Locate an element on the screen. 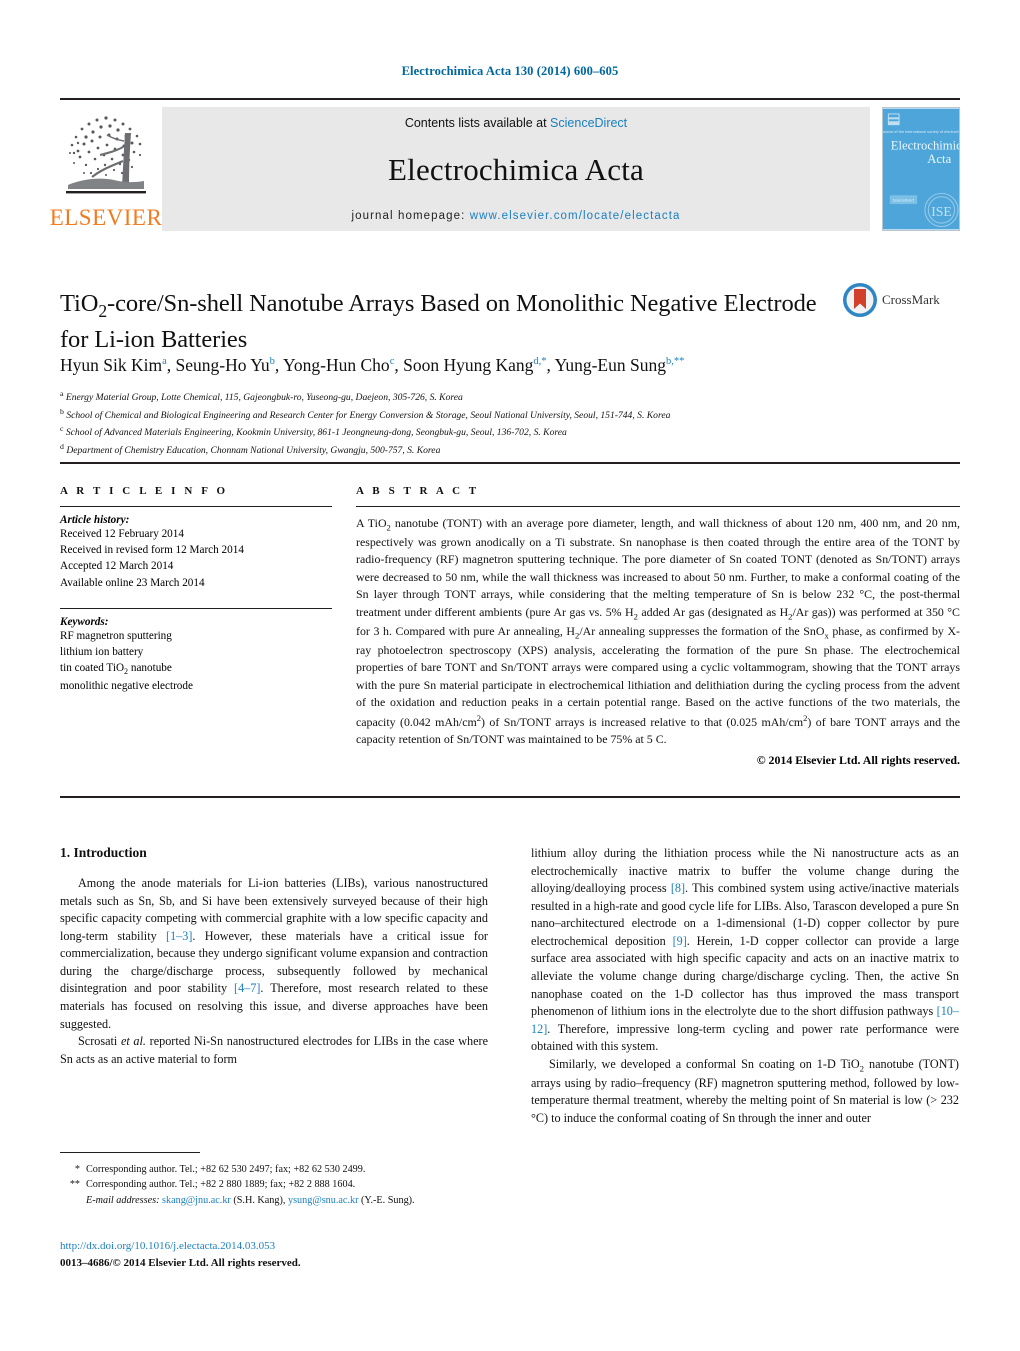 Image resolution: width=1020 pixels, height=1351 pixels. abstract-heading: A B S T R A C T is located at coordinates (418, 491).